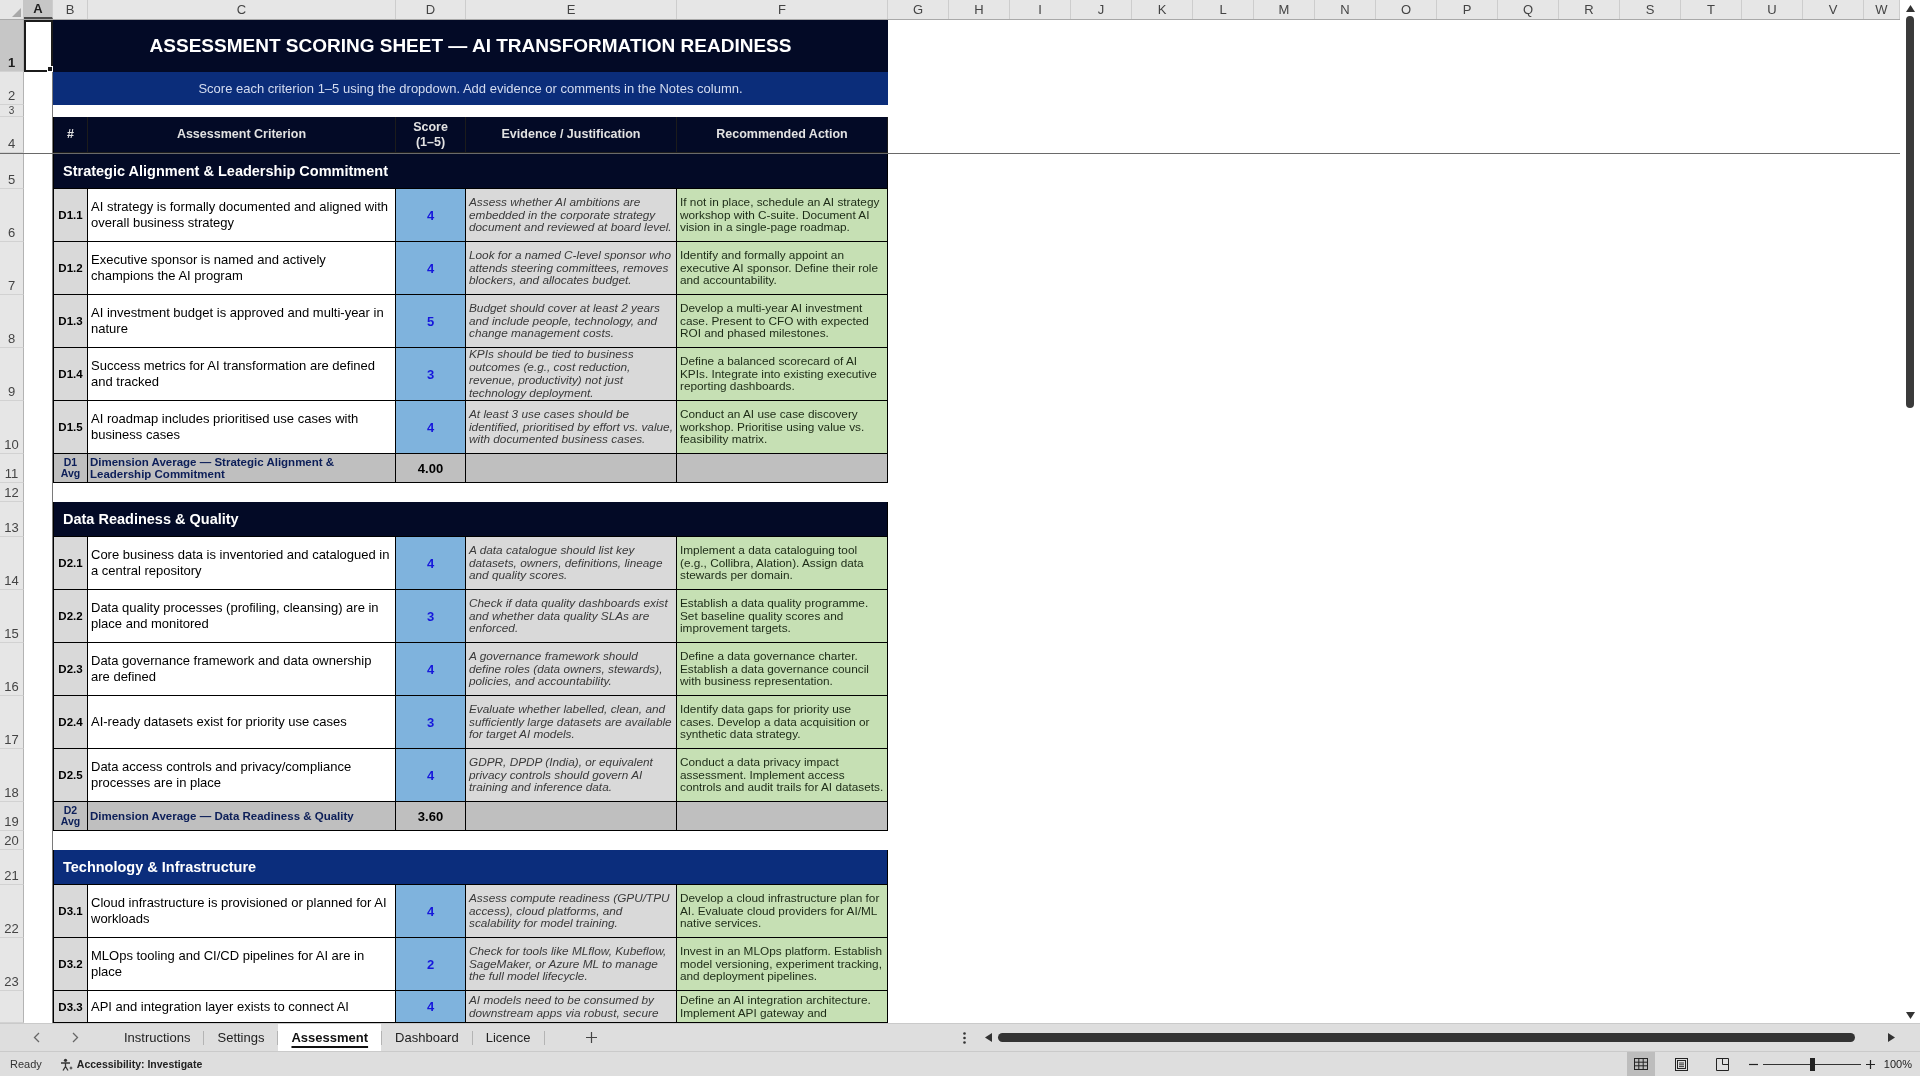 The width and height of the screenshot is (1920, 1076). Describe the element at coordinates (431, 135) in the screenshot. I see `column-heading: Score (1–5)` at that location.